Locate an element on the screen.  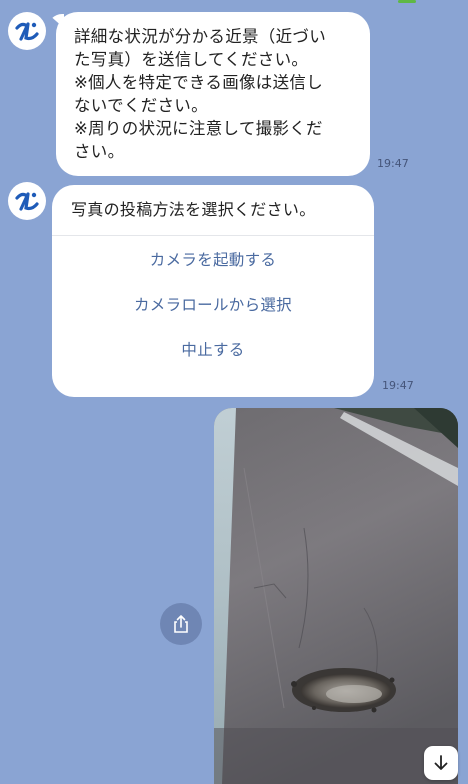
message-line: ※個人を特定できる画像は送信し is located at coordinates (198, 82).